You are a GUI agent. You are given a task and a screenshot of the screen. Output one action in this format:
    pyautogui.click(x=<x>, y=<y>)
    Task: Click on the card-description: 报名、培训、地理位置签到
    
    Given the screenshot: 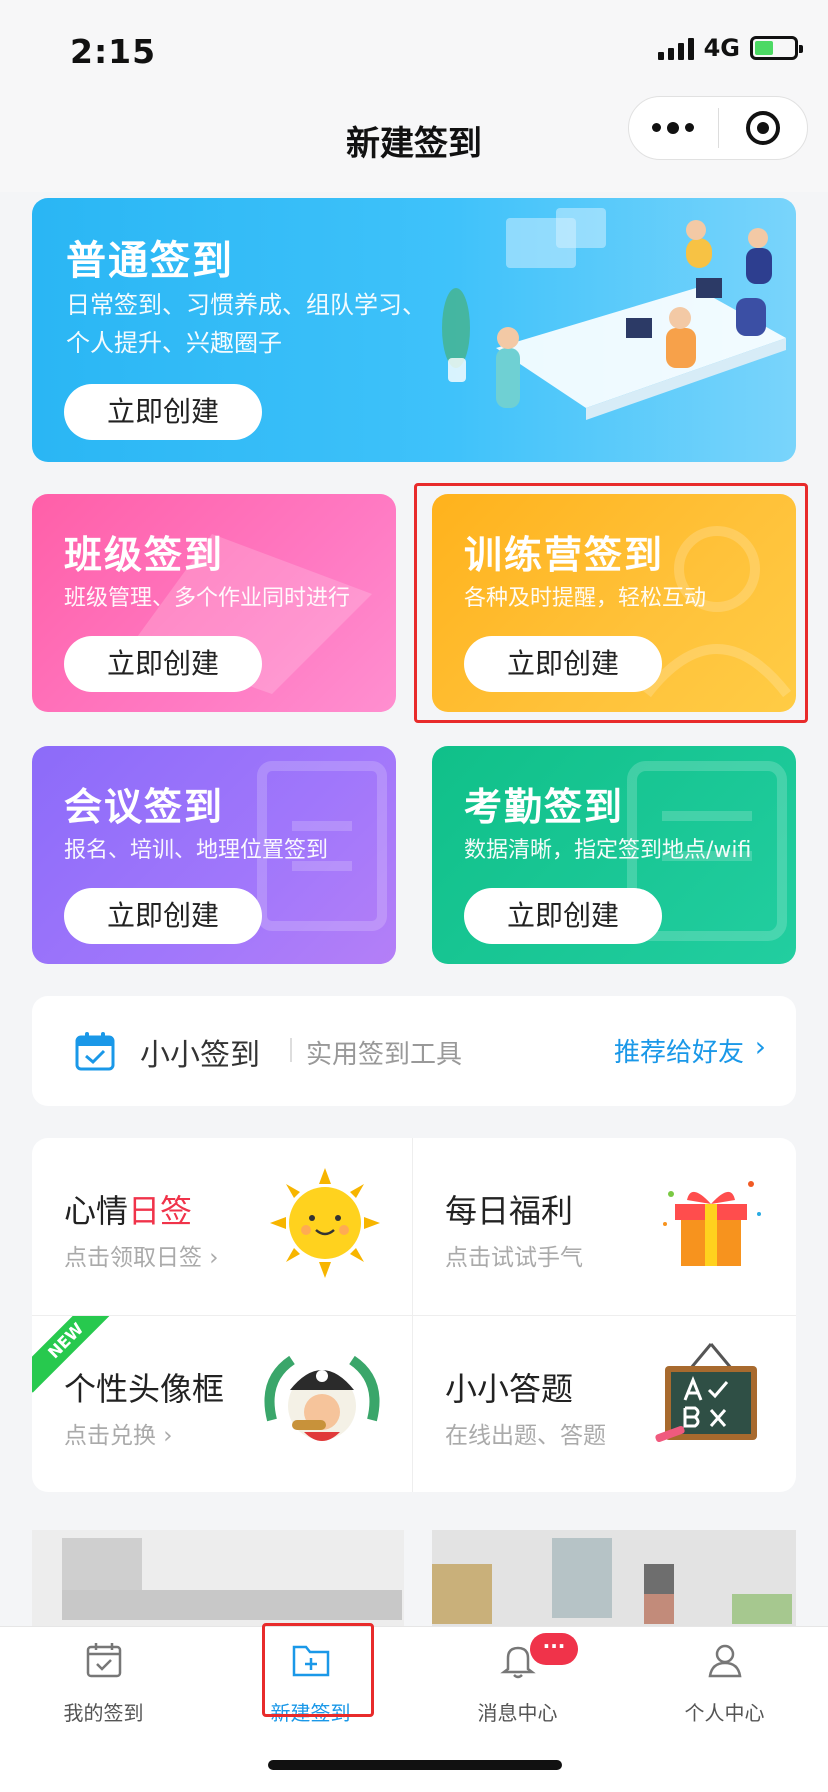 What is the action you would take?
    pyautogui.click(x=196, y=850)
    